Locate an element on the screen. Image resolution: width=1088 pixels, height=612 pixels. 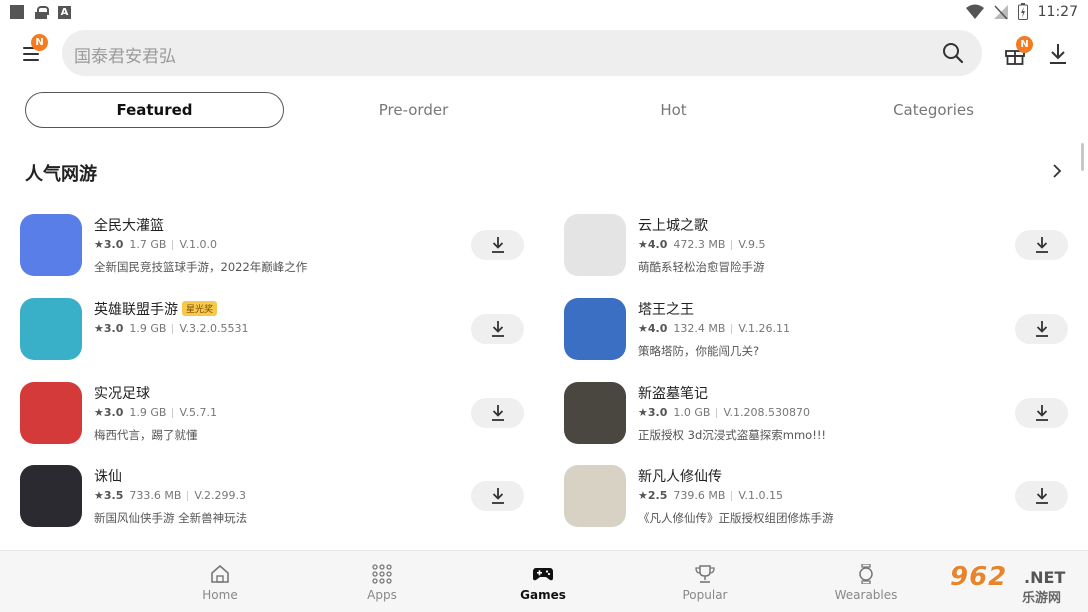
app-meta: ★3.0 1.9 GB V.5.7.1 is located at coordinates (155, 412).